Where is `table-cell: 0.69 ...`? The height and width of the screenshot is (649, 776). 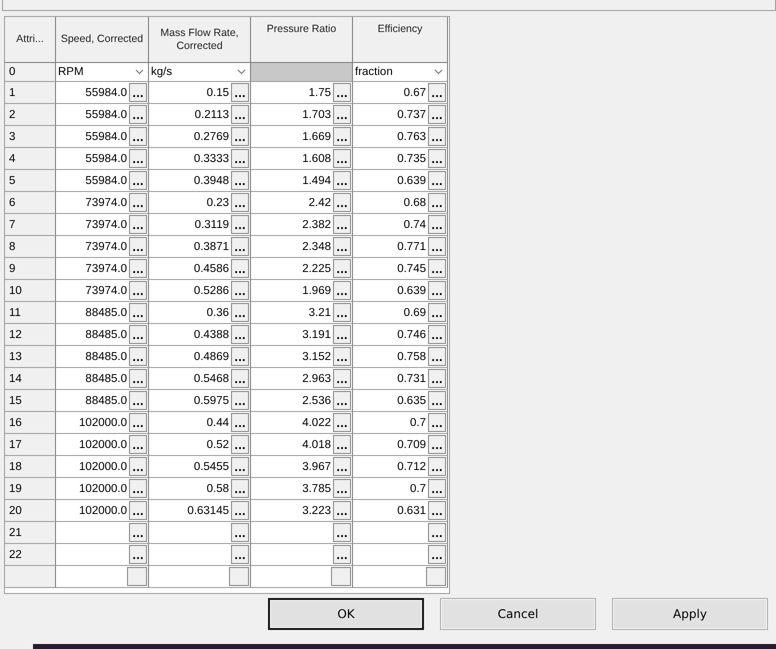 table-cell: 0.69 ... is located at coordinates (400, 313).